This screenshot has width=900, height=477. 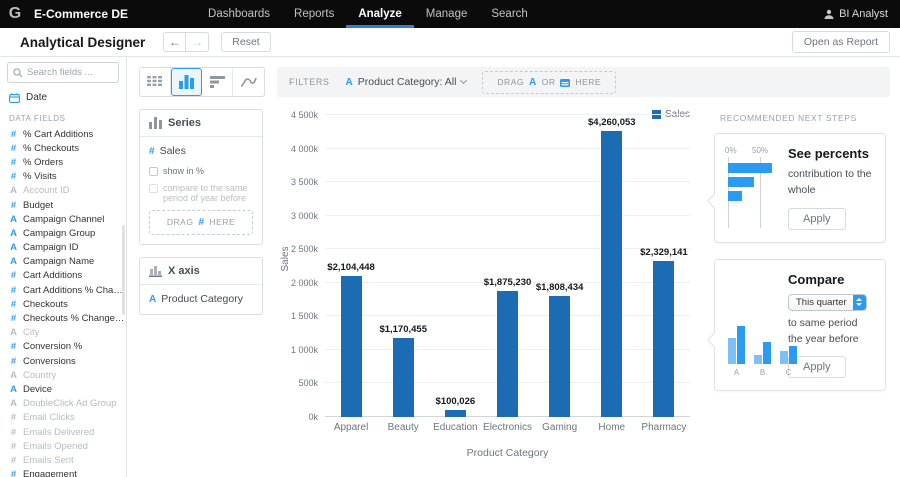 I want to click on bar-value-label: $1,170,455, so click(x=403, y=330).